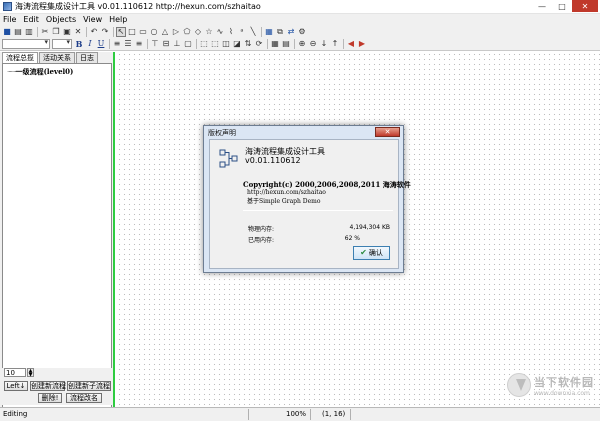 This screenshot has height=421, width=600. I want to click on bring-front-icon: ◫, so click(226, 44).